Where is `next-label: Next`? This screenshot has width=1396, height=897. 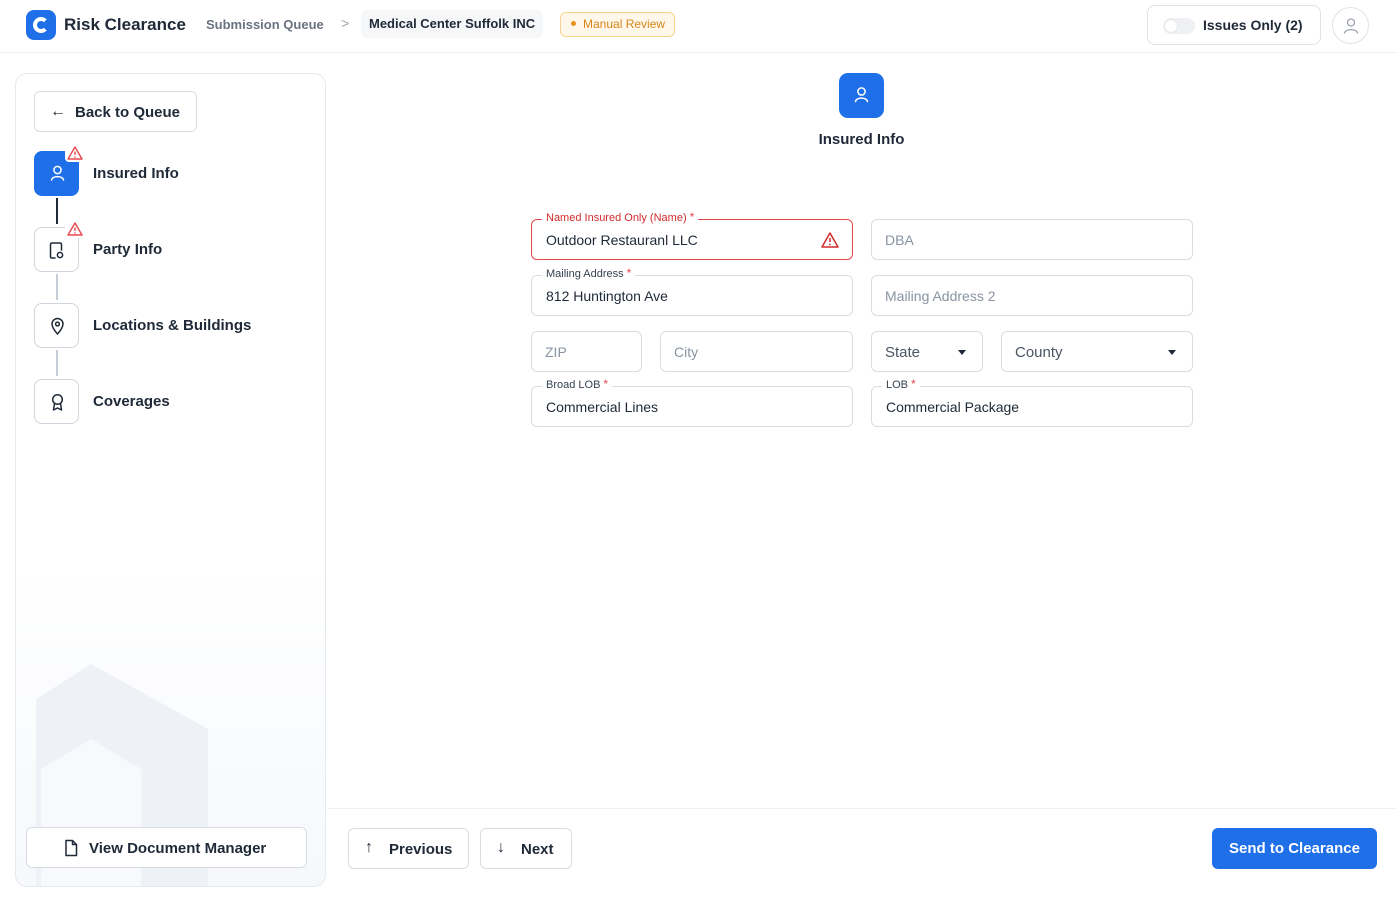 next-label: Next is located at coordinates (537, 849).